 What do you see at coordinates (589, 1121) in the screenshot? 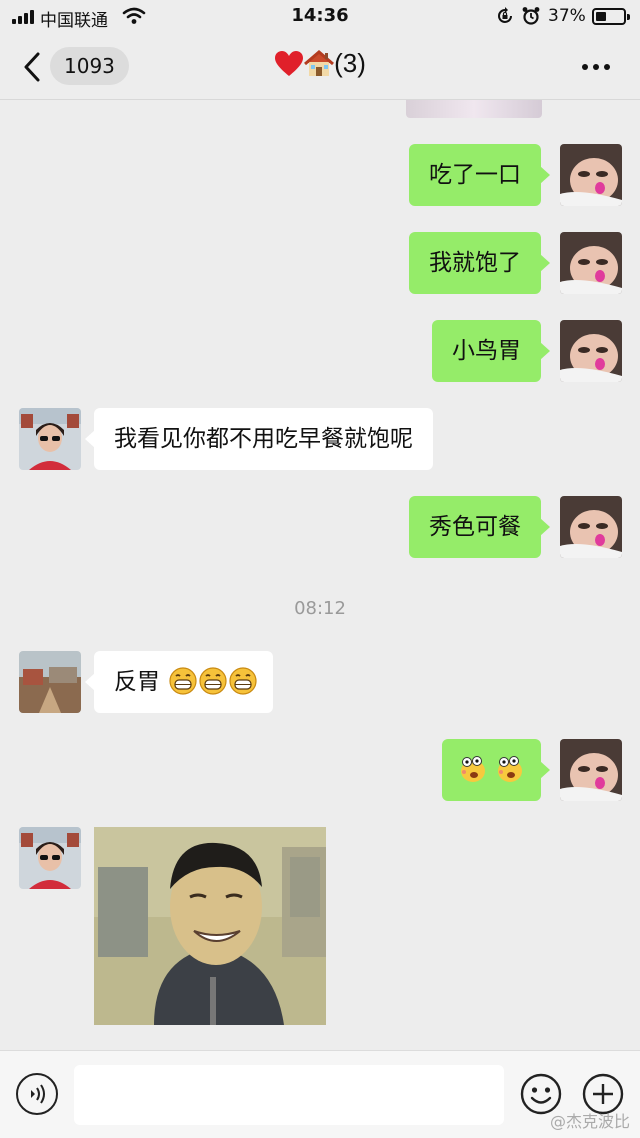
I see `watermark: @杰克波比` at bounding box center [589, 1121].